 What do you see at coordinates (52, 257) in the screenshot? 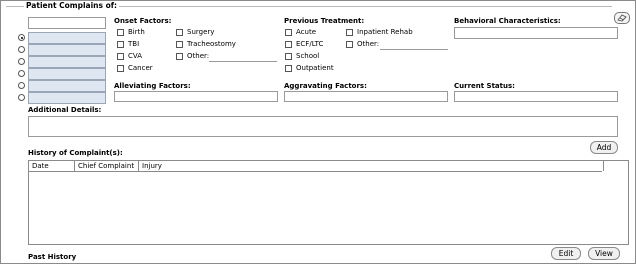
I see `past-history-label: Past History` at bounding box center [52, 257].